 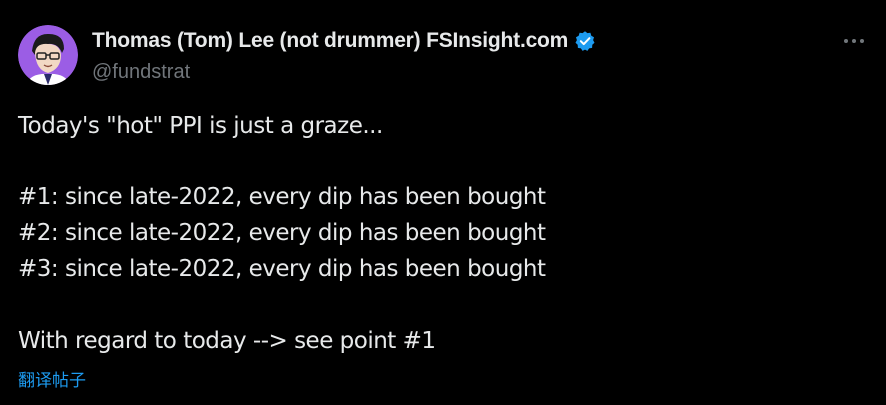 I want to click on translate-post-link: 翻译帖子, so click(x=52, y=378).